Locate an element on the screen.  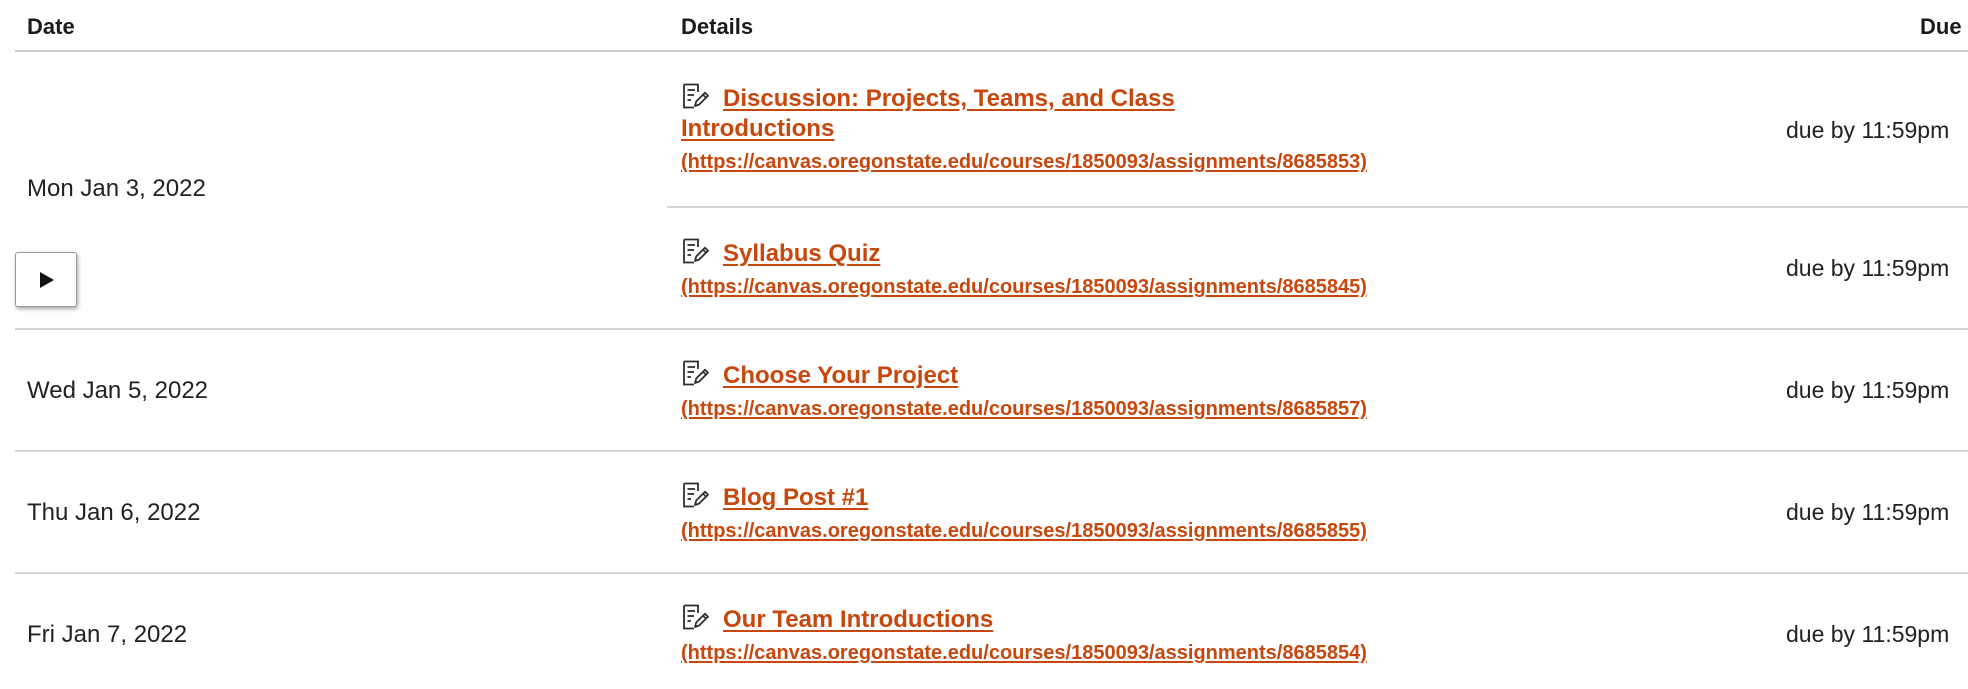
assignment-title-link: Discussion: Projects, Teams, and Class is located at coordinates (949, 98).